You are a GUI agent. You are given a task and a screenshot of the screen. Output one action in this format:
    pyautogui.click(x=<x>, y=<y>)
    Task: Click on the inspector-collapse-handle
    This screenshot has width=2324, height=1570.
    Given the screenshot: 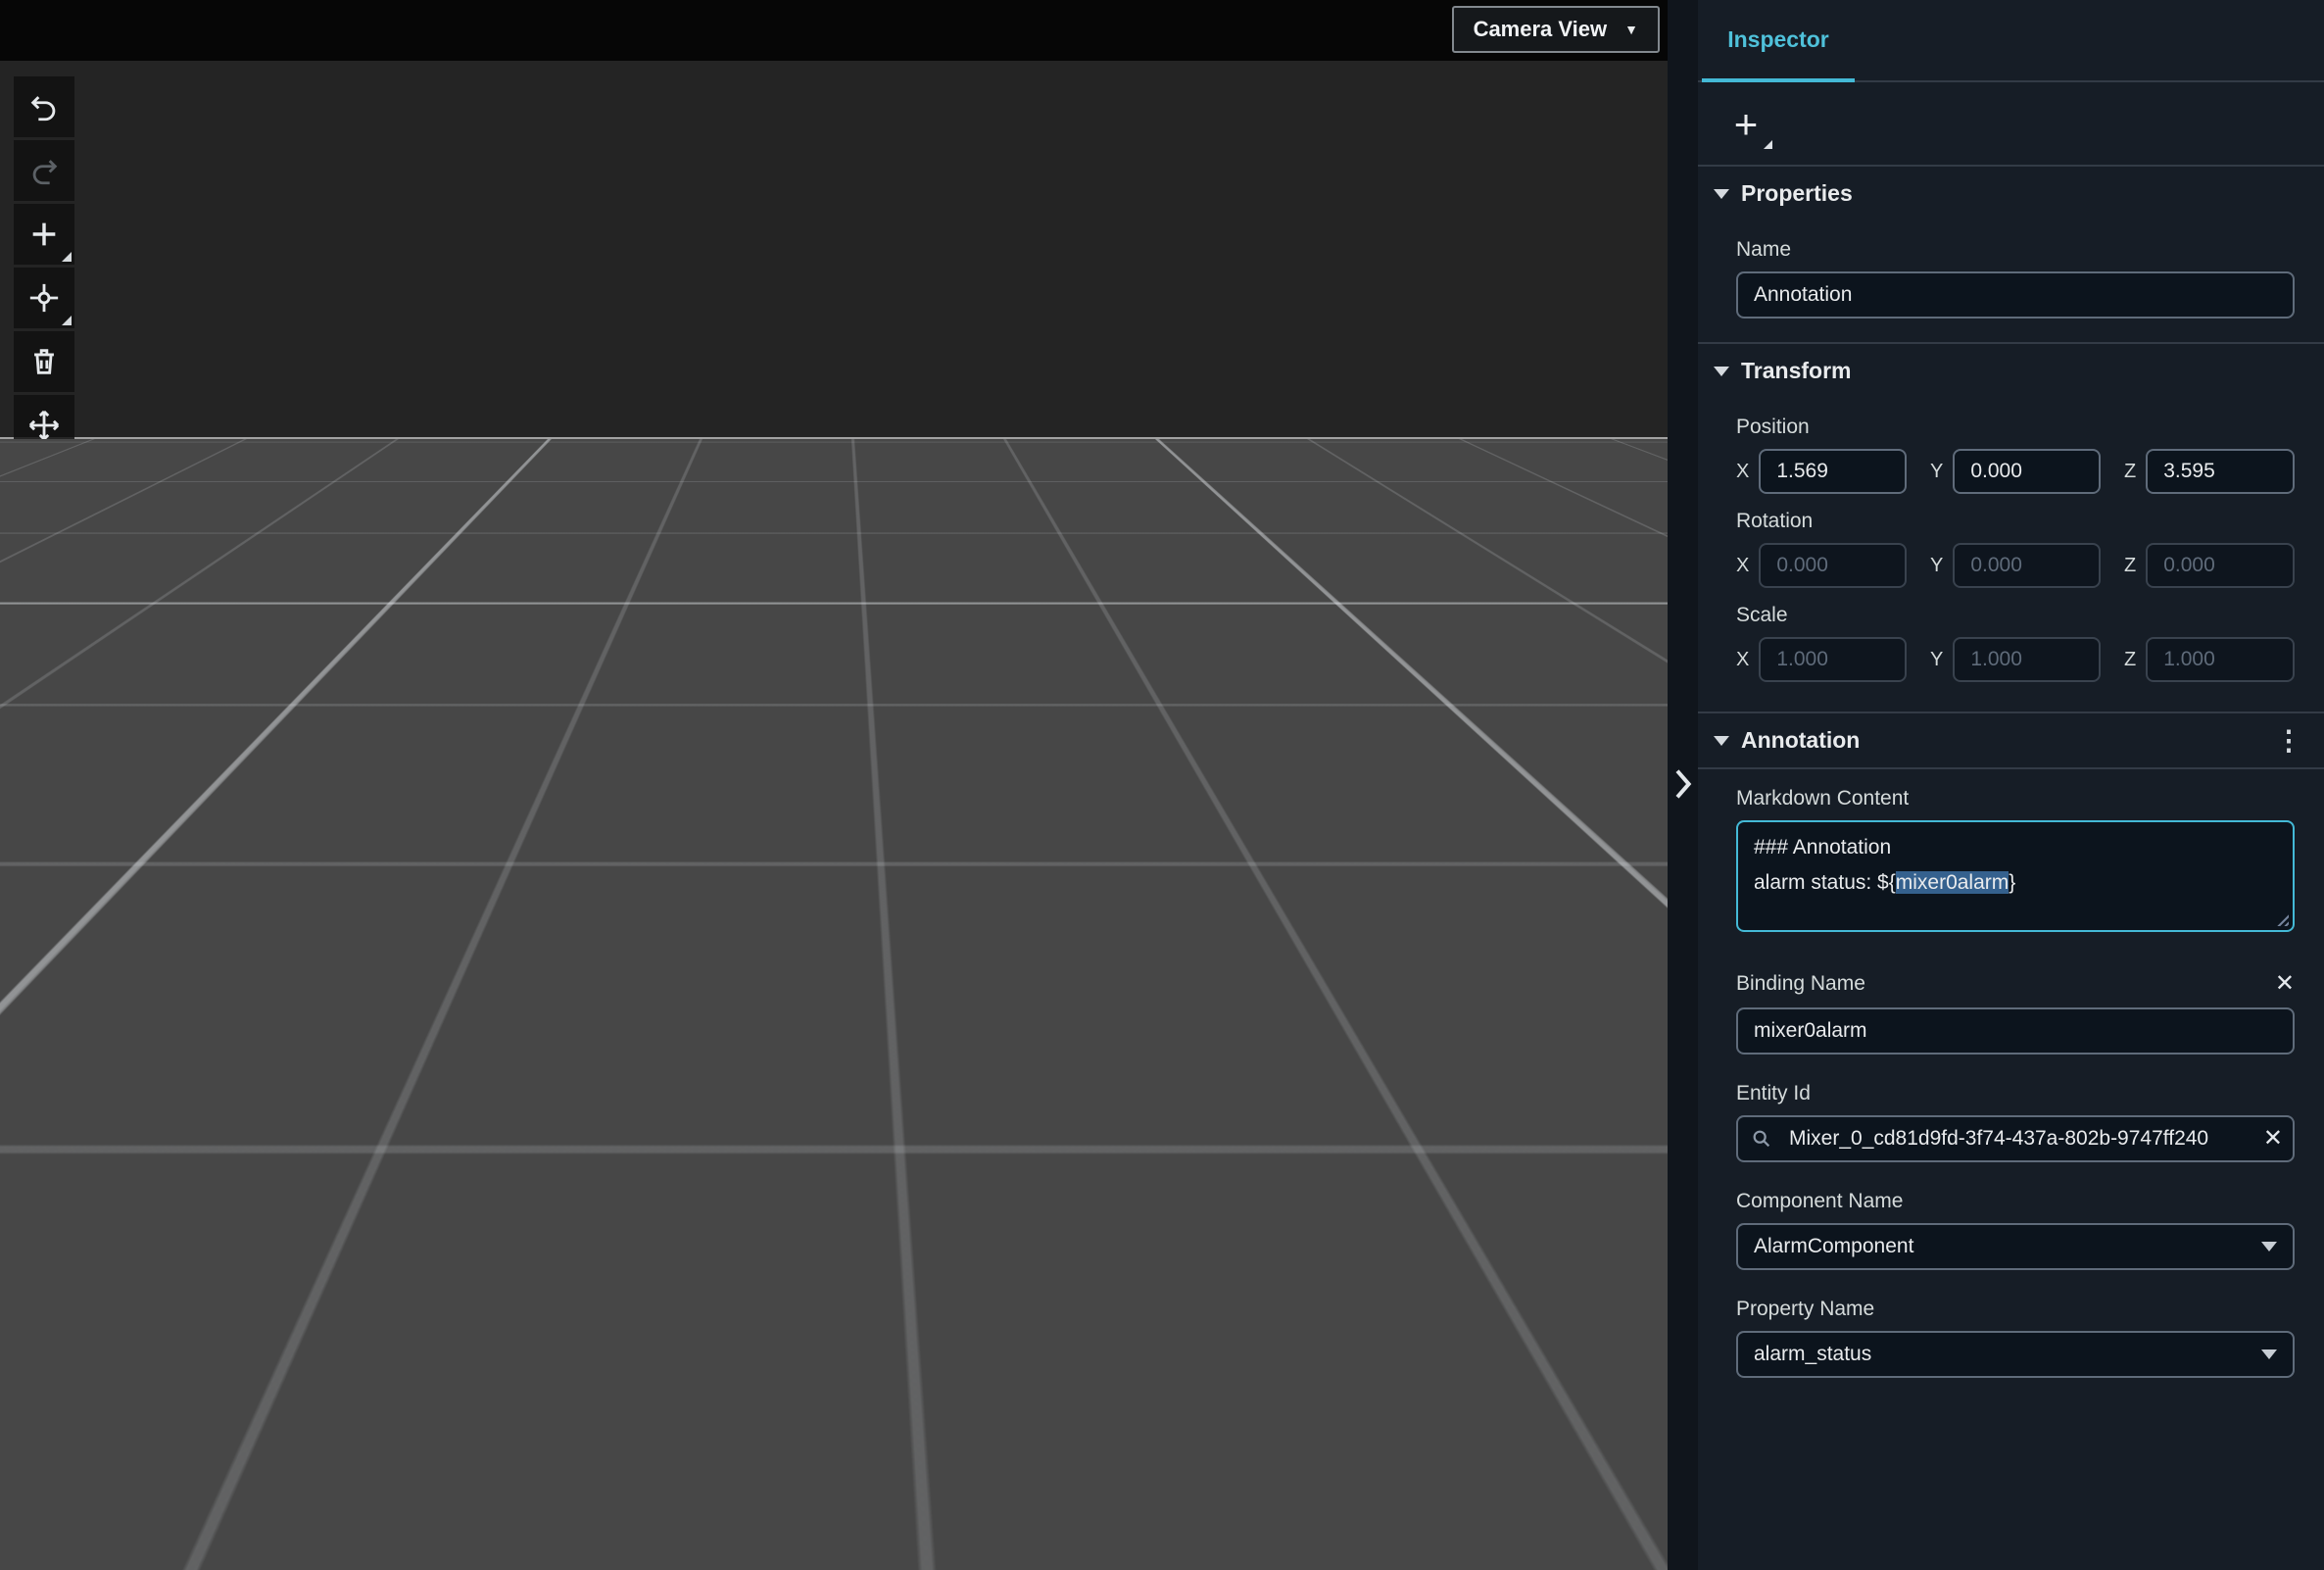 What is the action you would take?
    pyautogui.click(x=1682, y=784)
    